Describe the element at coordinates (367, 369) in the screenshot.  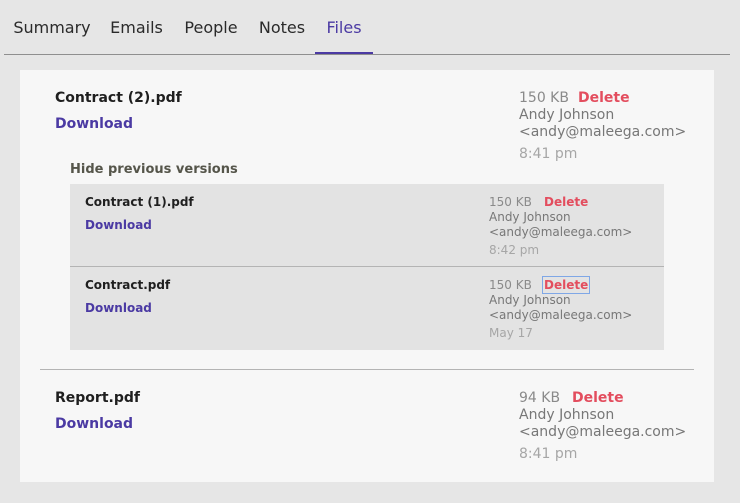
I see `file-divider` at that location.